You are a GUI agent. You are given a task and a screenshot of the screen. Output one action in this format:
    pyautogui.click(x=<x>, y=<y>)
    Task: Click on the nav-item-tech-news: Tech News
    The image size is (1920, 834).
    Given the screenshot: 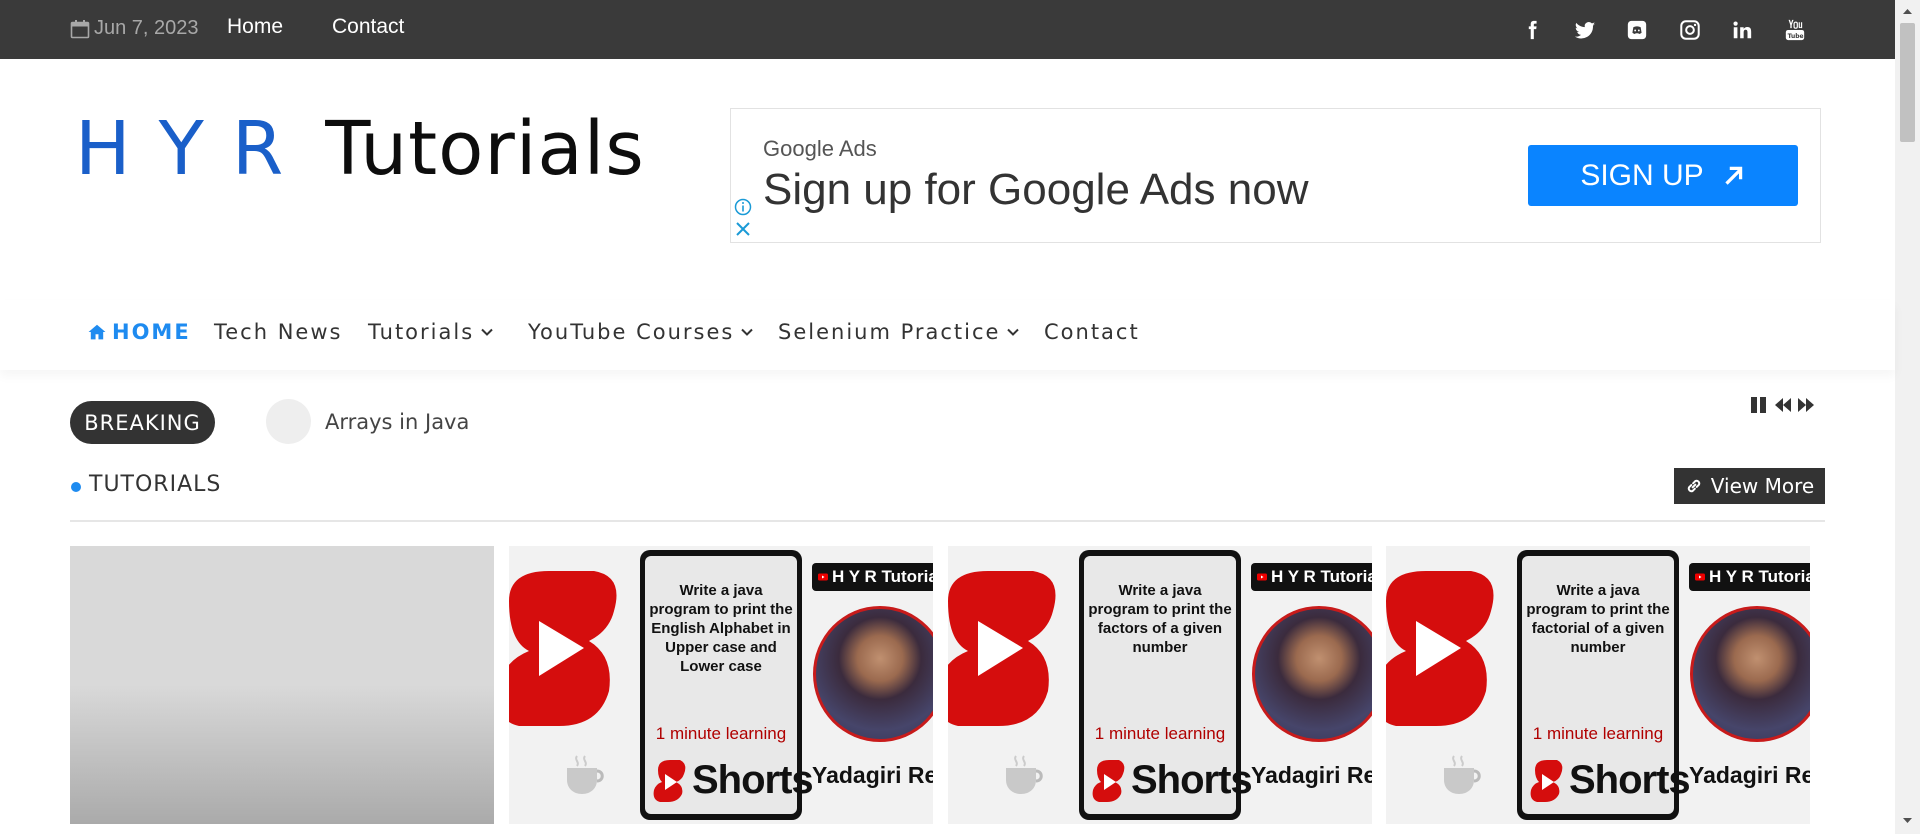 What is the action you would take?
    pyautogui.click(x=278, y=332)
    